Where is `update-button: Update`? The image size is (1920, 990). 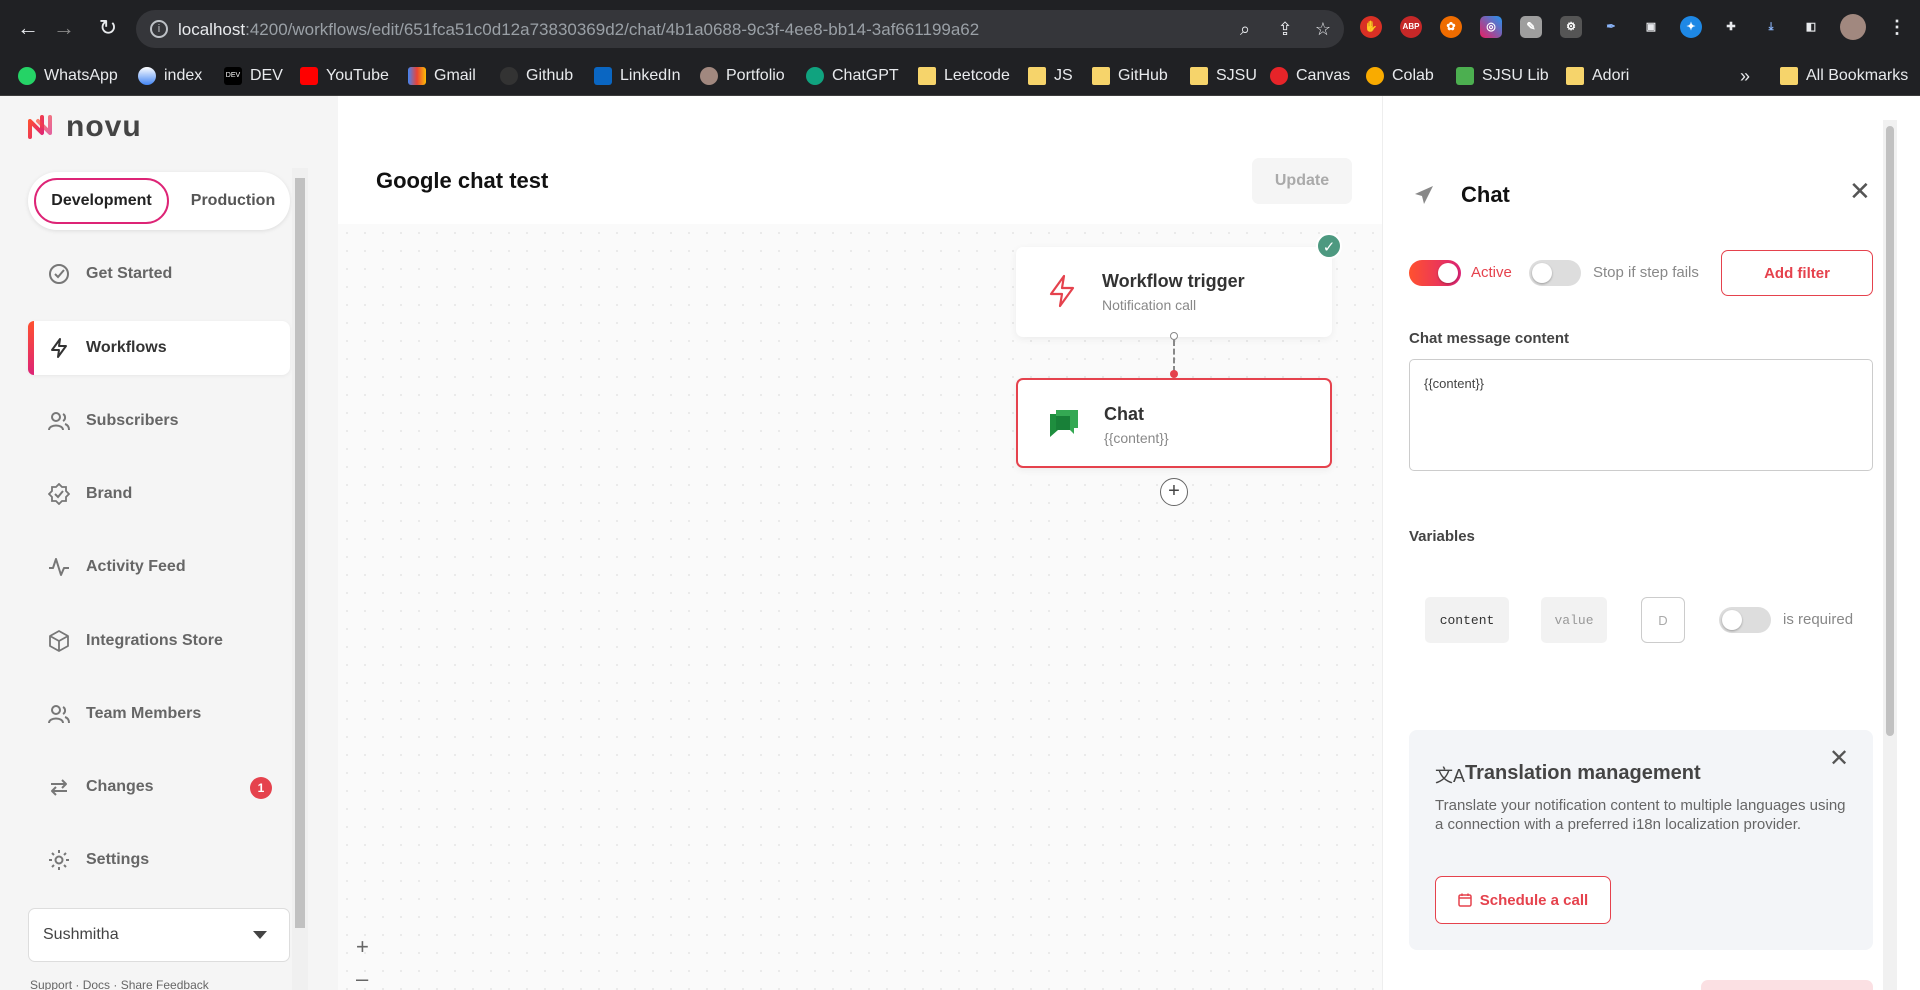
update-button: Update is located at coordinates (1302, 181).